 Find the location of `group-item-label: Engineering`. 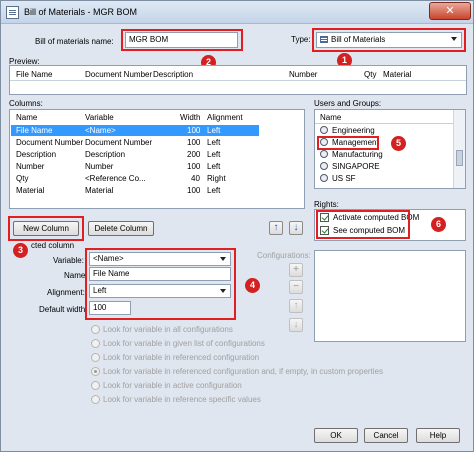

group-item-label: Engineering is located at coordinates (353, 130).